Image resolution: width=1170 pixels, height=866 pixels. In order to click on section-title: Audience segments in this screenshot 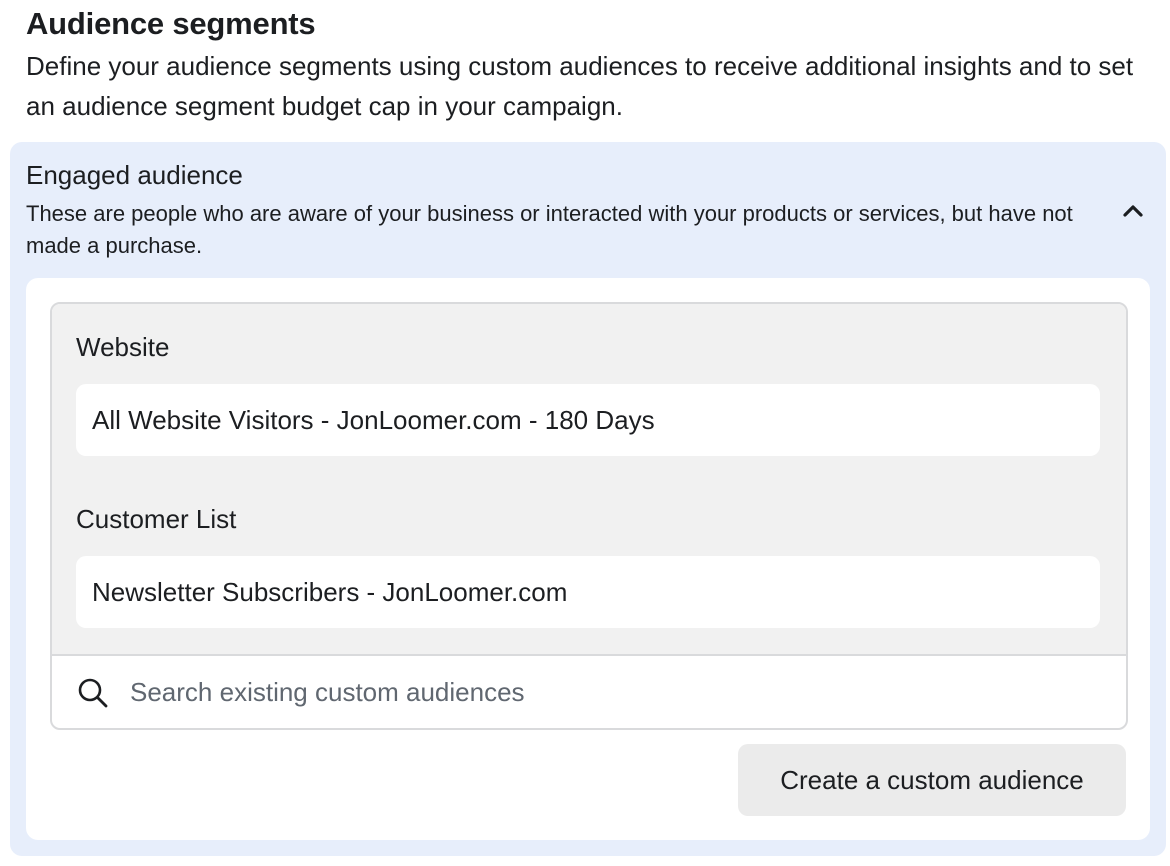, I will do `click(171, 23)`.